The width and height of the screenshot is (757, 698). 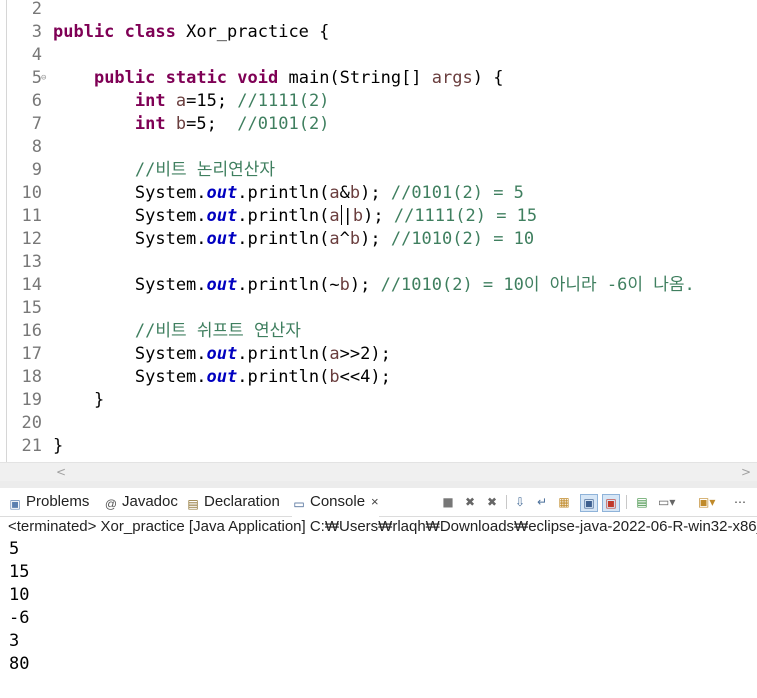 I want to click on line-number: 15, so click(x=31, y=308).